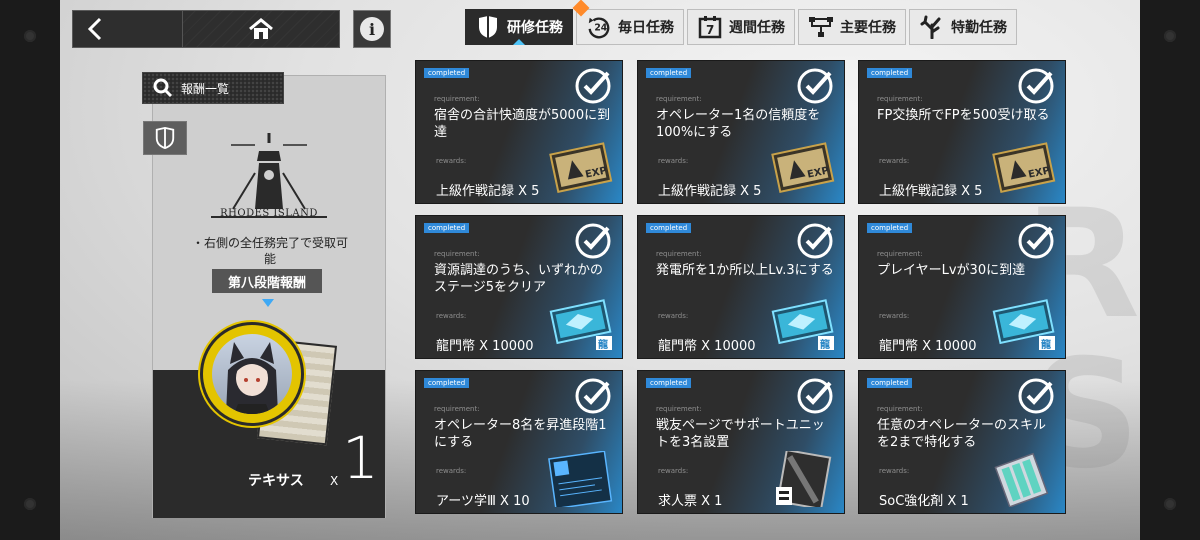  What do you see at coordinates (267, 281) in the screenshot?
I see `stage-label: 第八段階報酬` at bounding box center [267, 281].